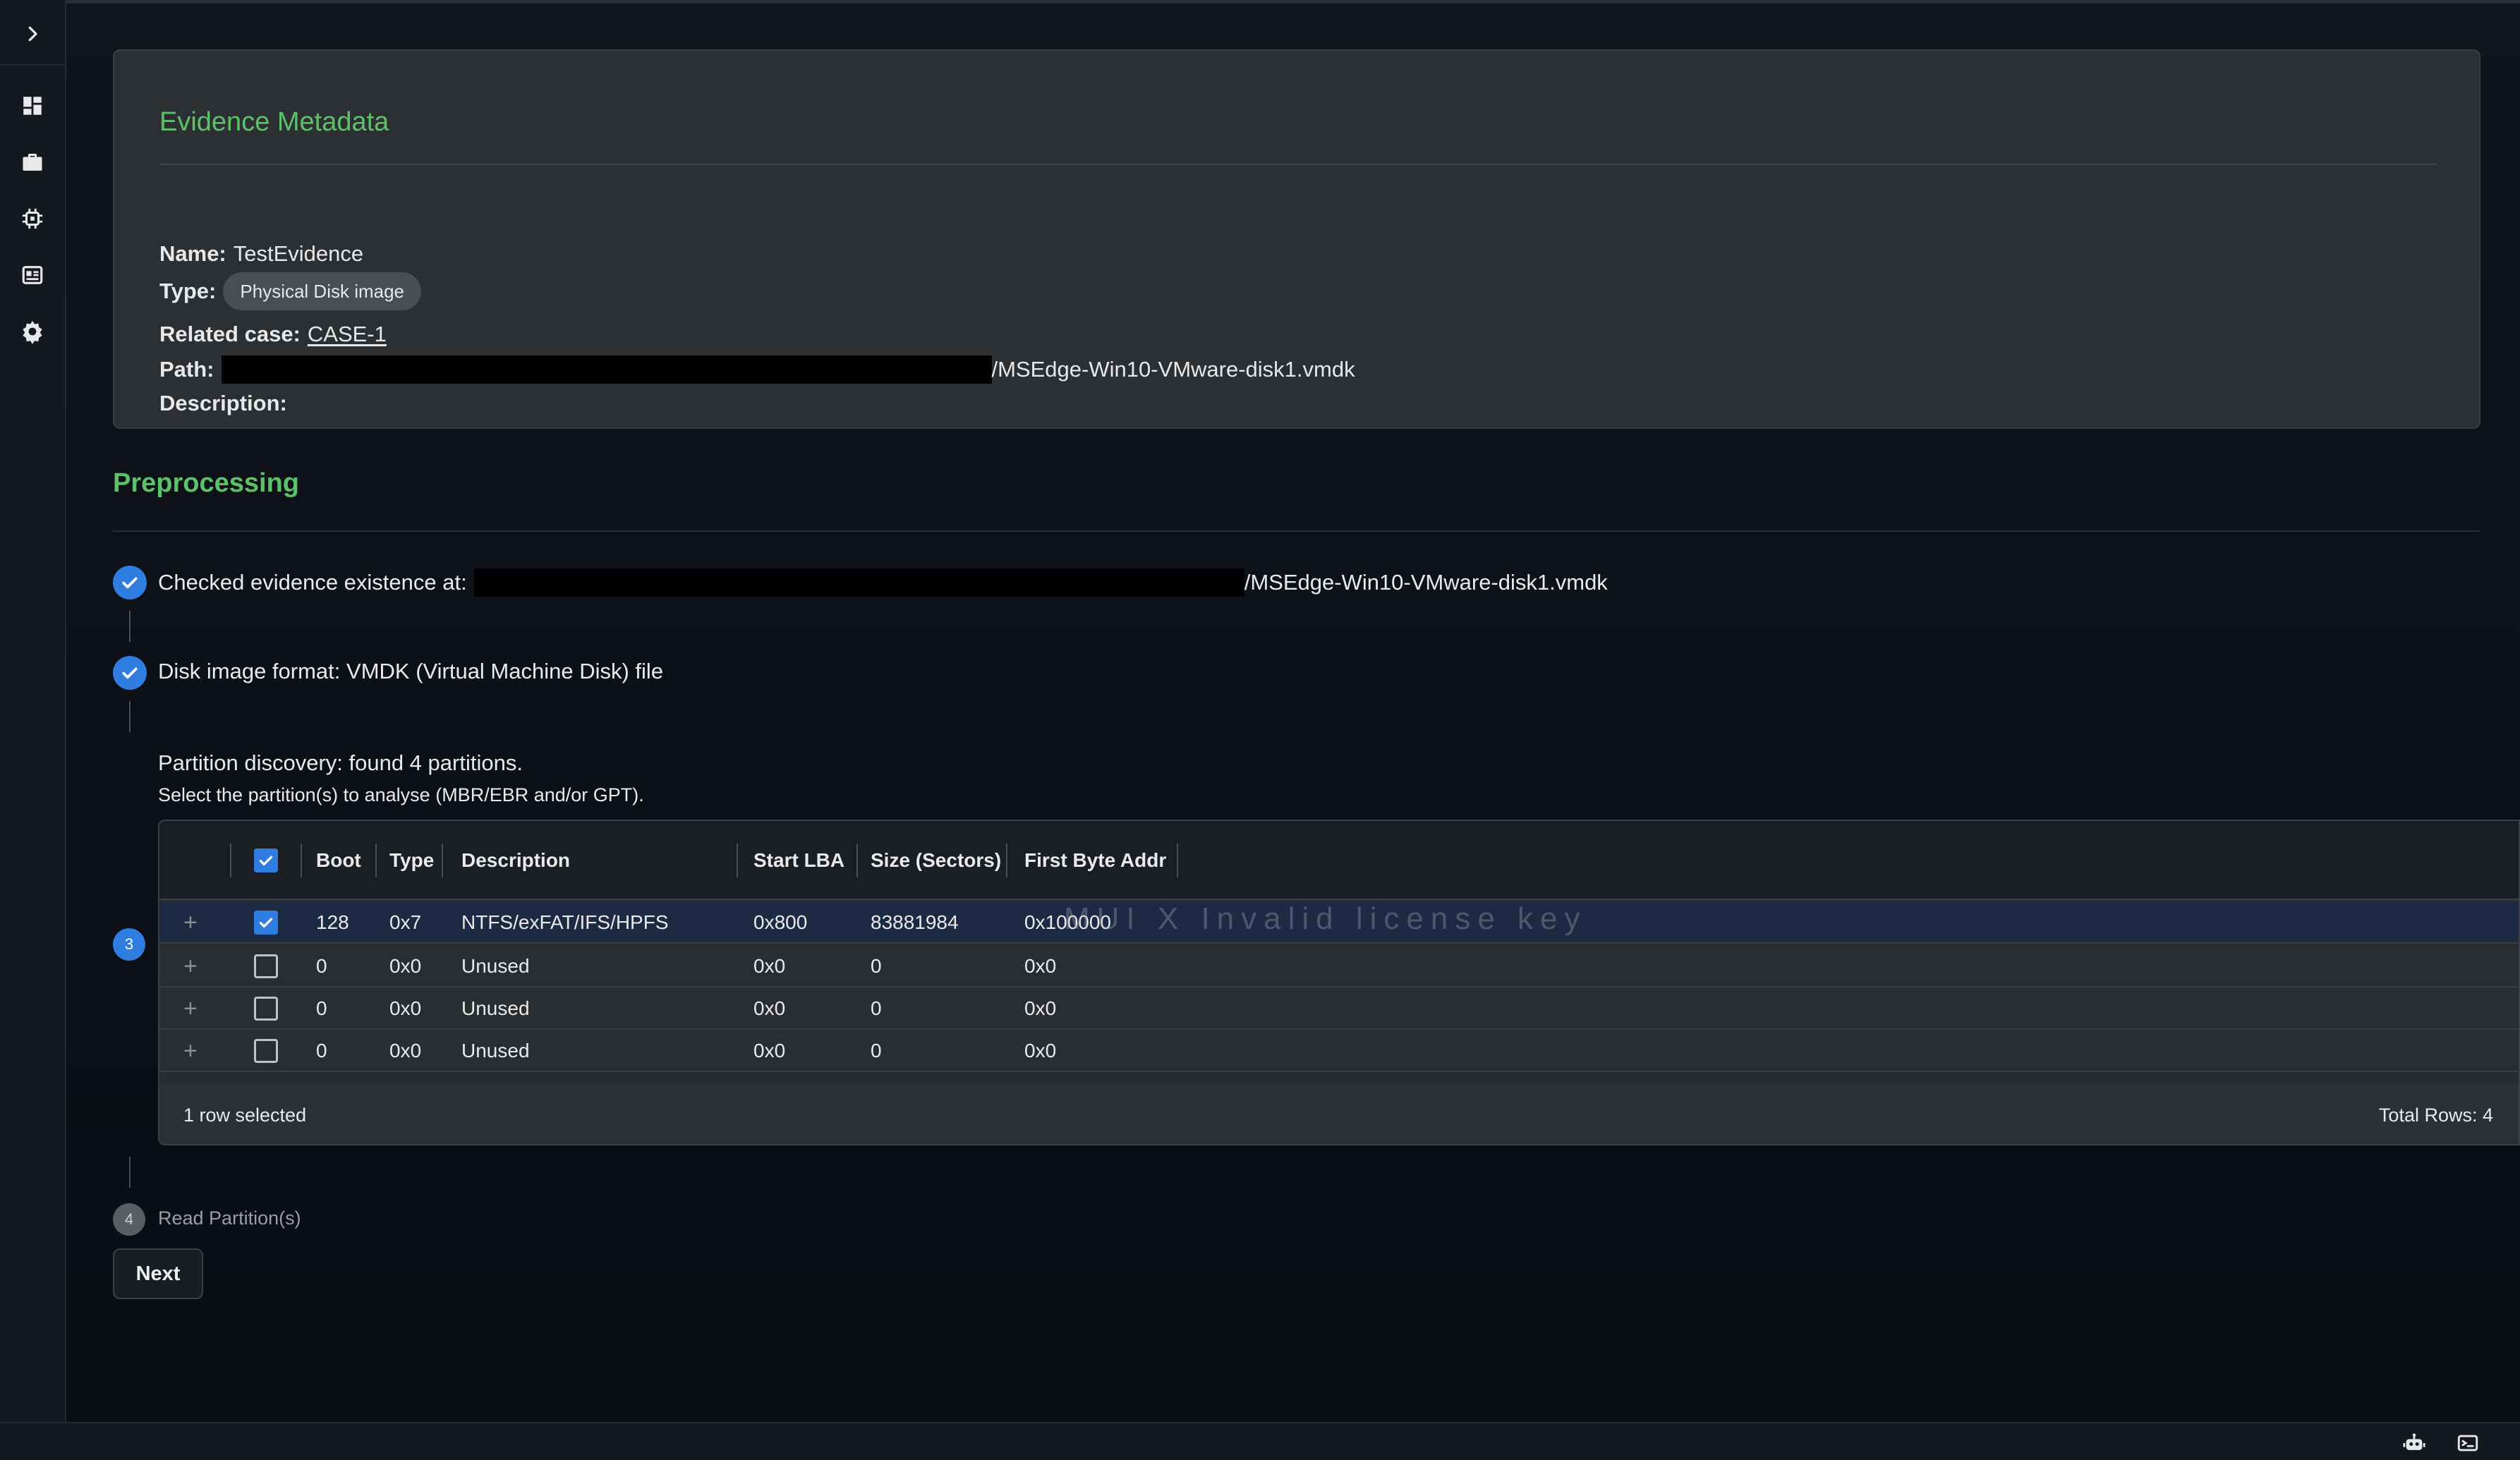  What do you see at coordinates (33, 711) in the screenshot?
I see `sidebar` at bounding box center [33, 711].